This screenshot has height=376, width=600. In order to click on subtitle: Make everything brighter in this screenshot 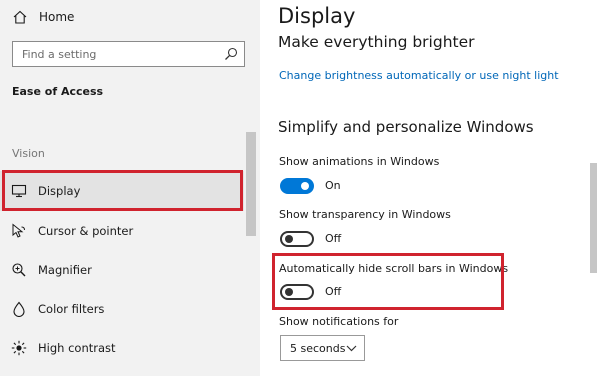, I will do `click(376, 42)`.